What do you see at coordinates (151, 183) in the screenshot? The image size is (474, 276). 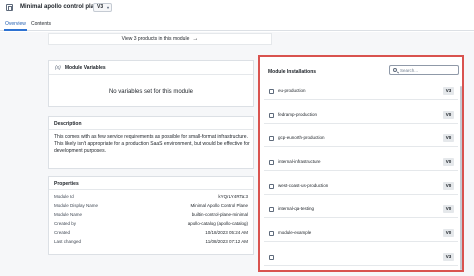 I see `properties-header: Properties` at bounding box center [151, 183].